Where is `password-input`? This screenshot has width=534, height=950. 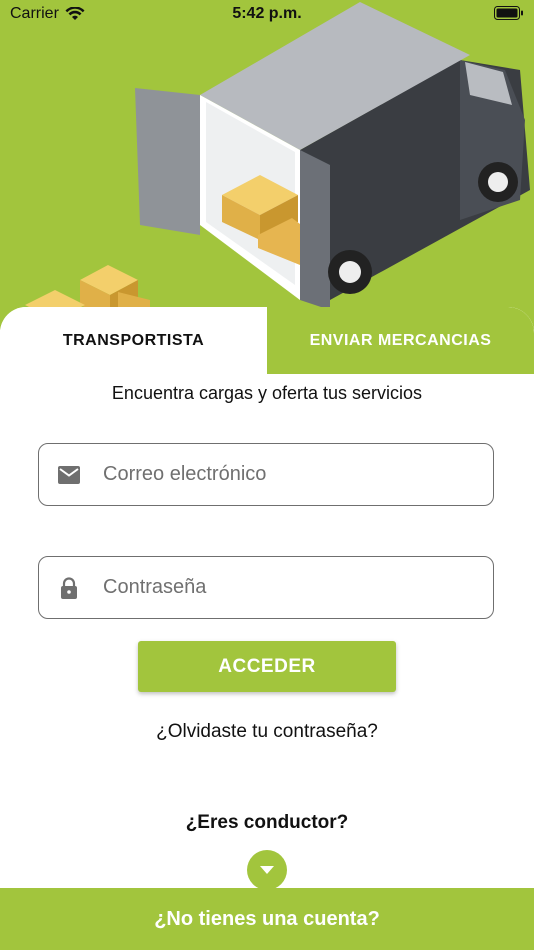 password-input is located at coordinates (283, 587).